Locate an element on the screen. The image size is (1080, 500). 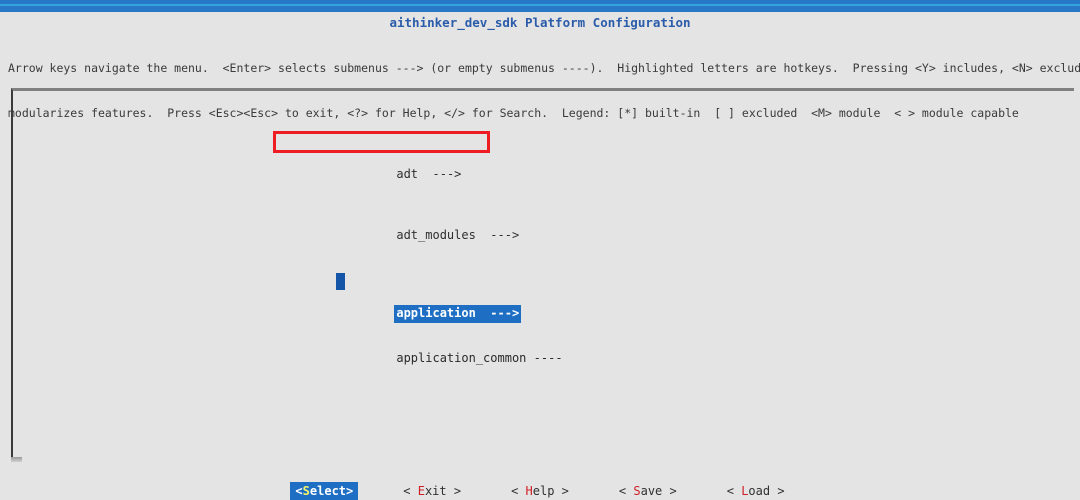
load-button: < Load > is located at coordinates (756, 491).